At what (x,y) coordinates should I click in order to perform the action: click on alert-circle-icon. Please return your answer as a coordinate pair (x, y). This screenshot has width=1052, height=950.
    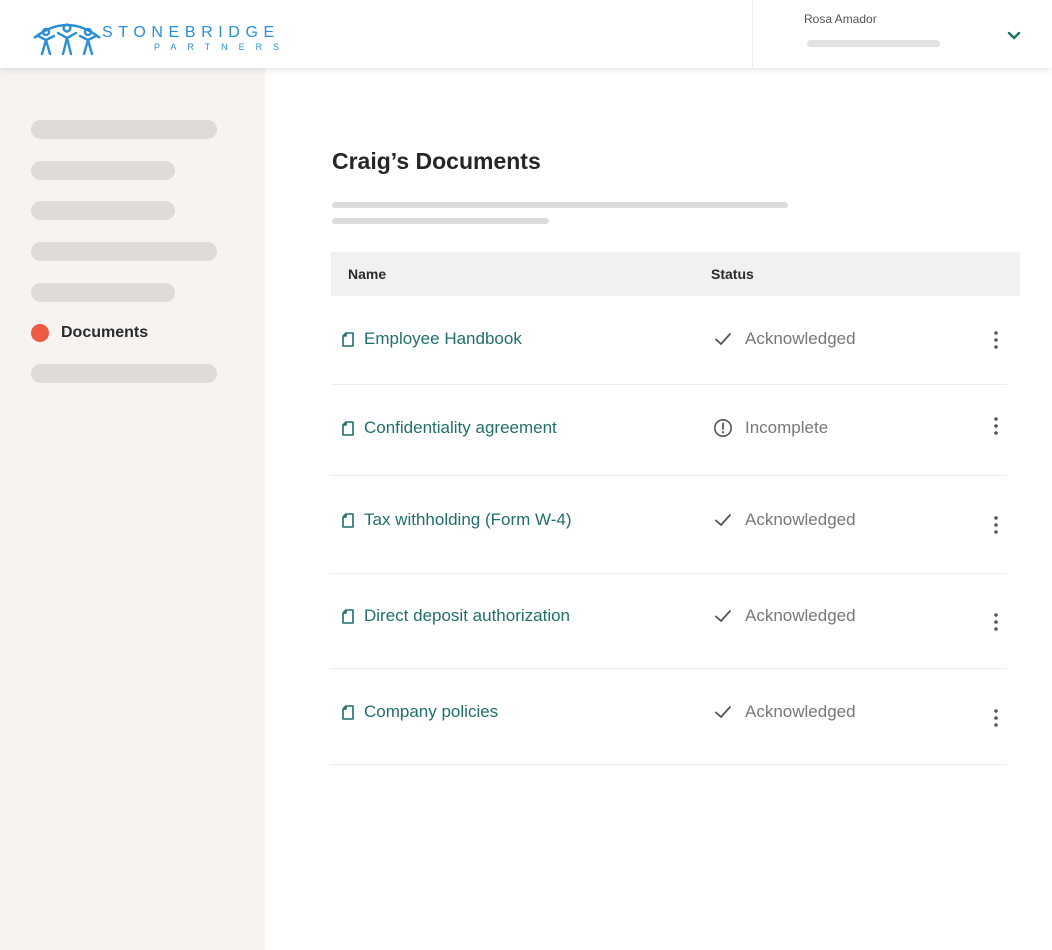
    Looking at the image, I should click on (723, 428).